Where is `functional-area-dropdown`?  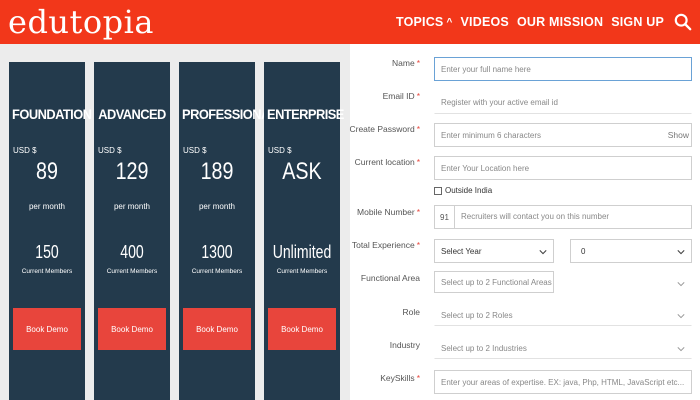
functional-area-dropdown is located at coordinates (631, 284).